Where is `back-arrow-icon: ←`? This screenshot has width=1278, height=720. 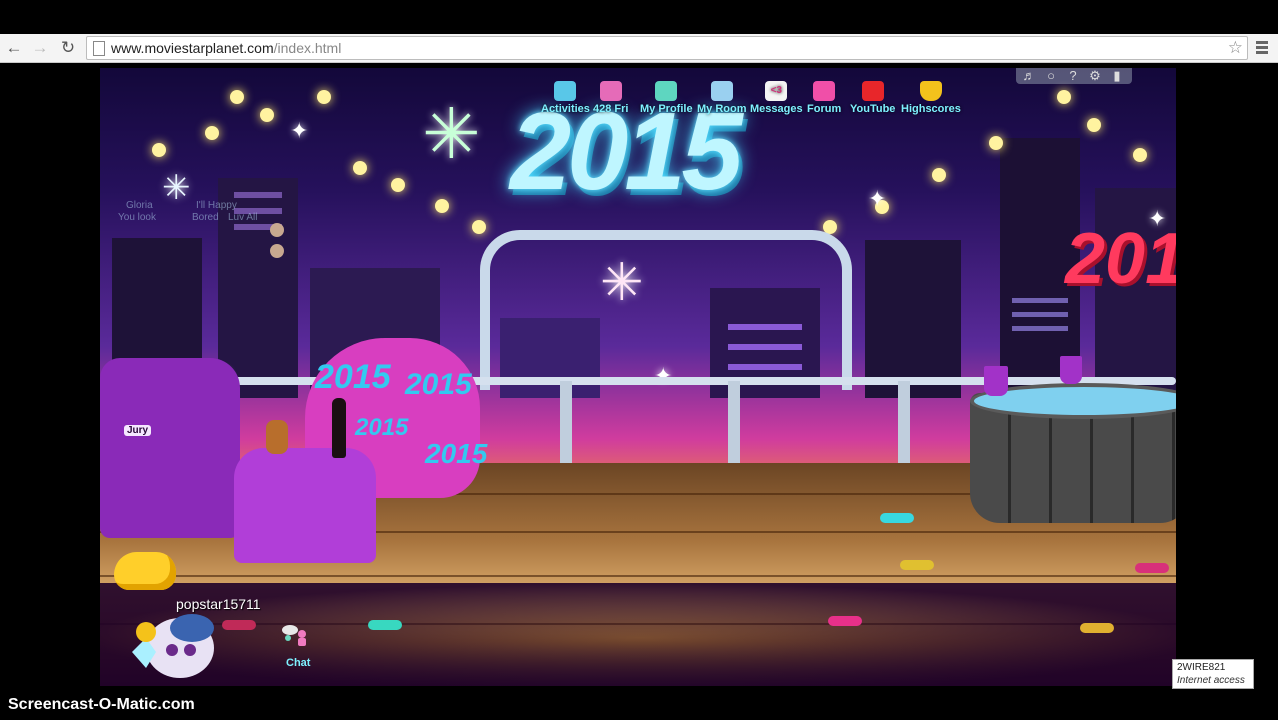
back-arrow-icon: ← is located at coordinates (14, 48).